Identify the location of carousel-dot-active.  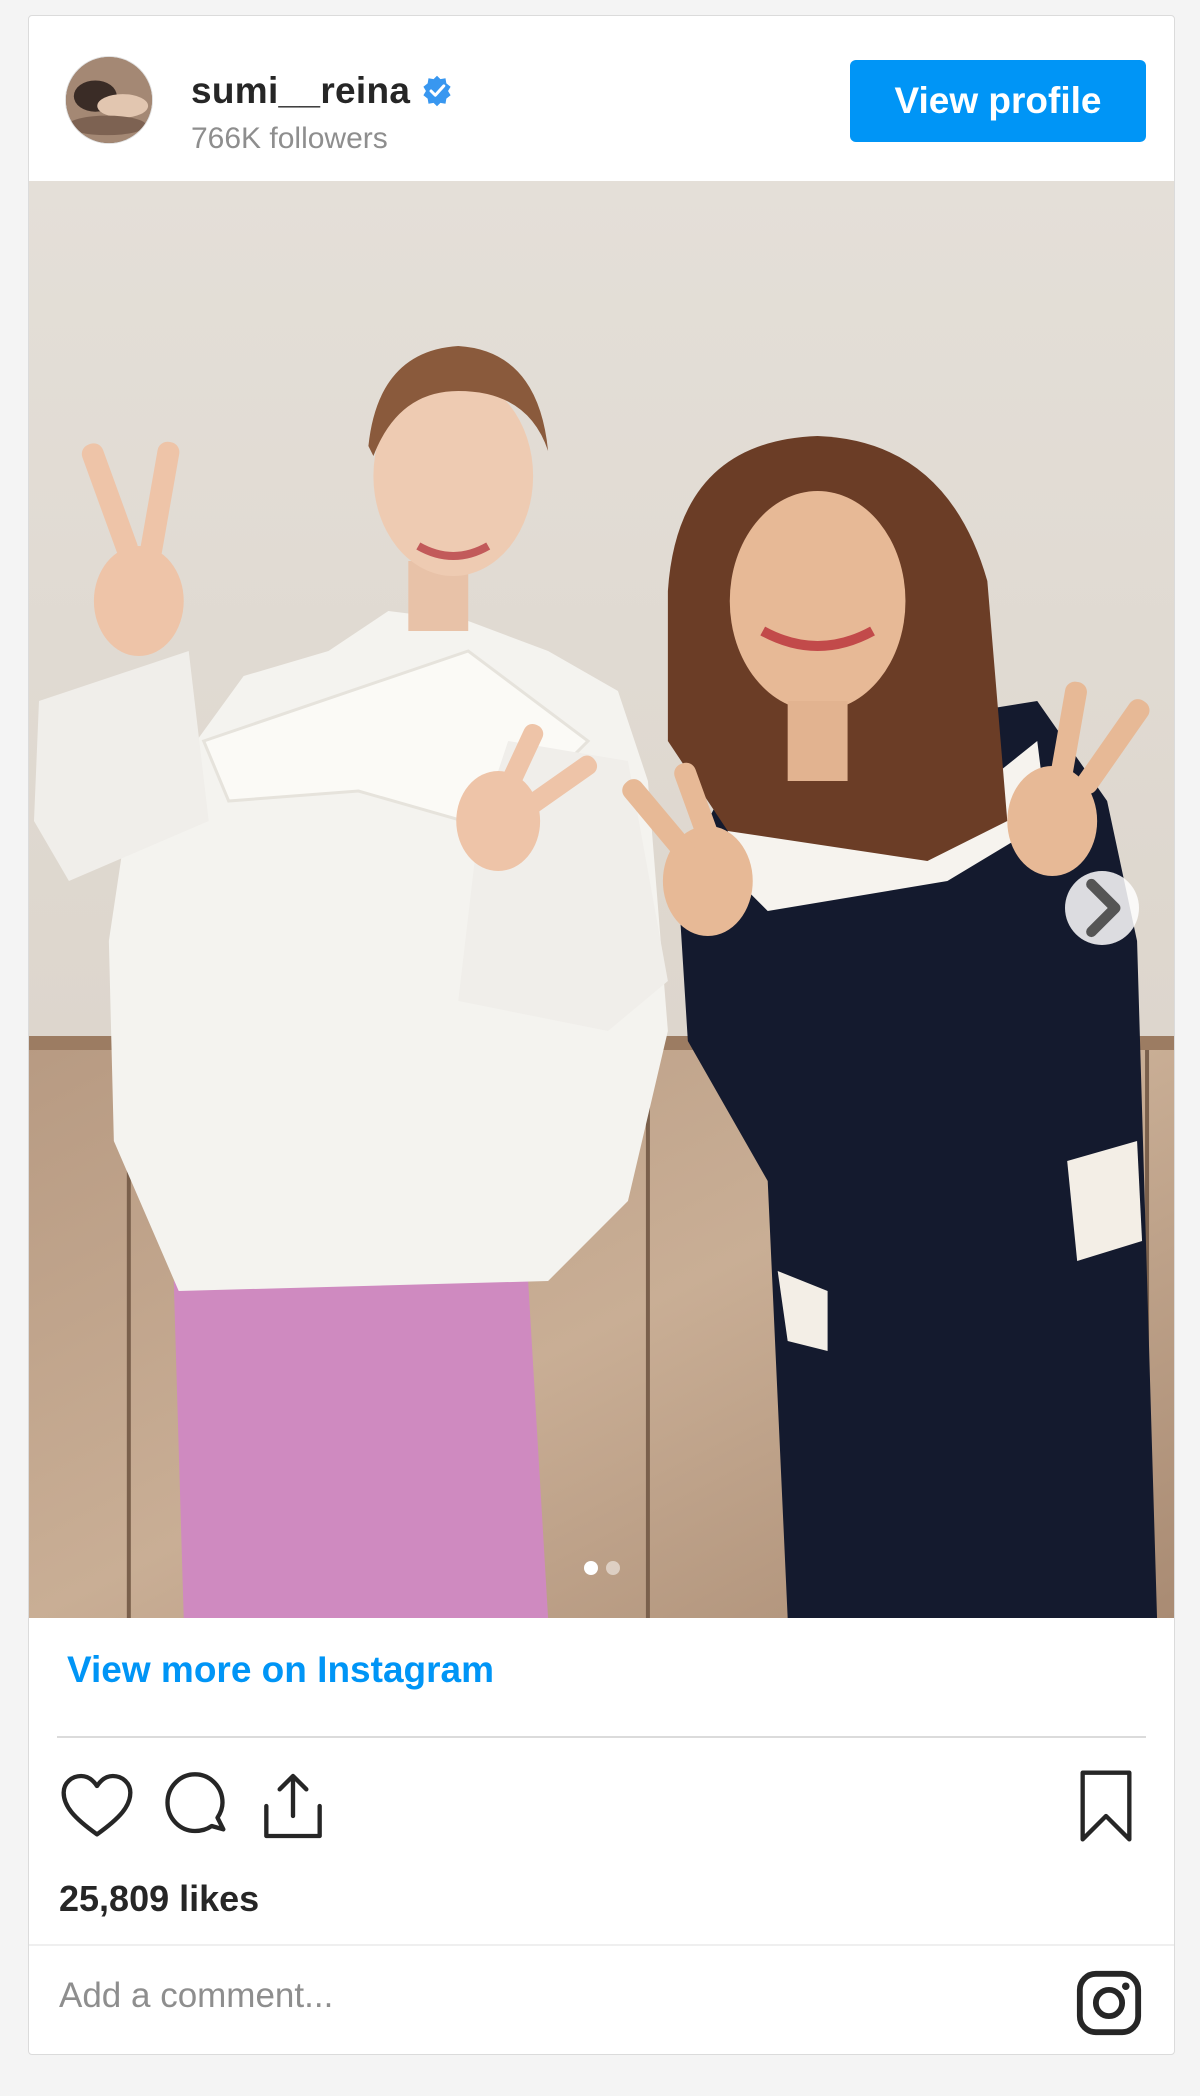
(590, 1568).